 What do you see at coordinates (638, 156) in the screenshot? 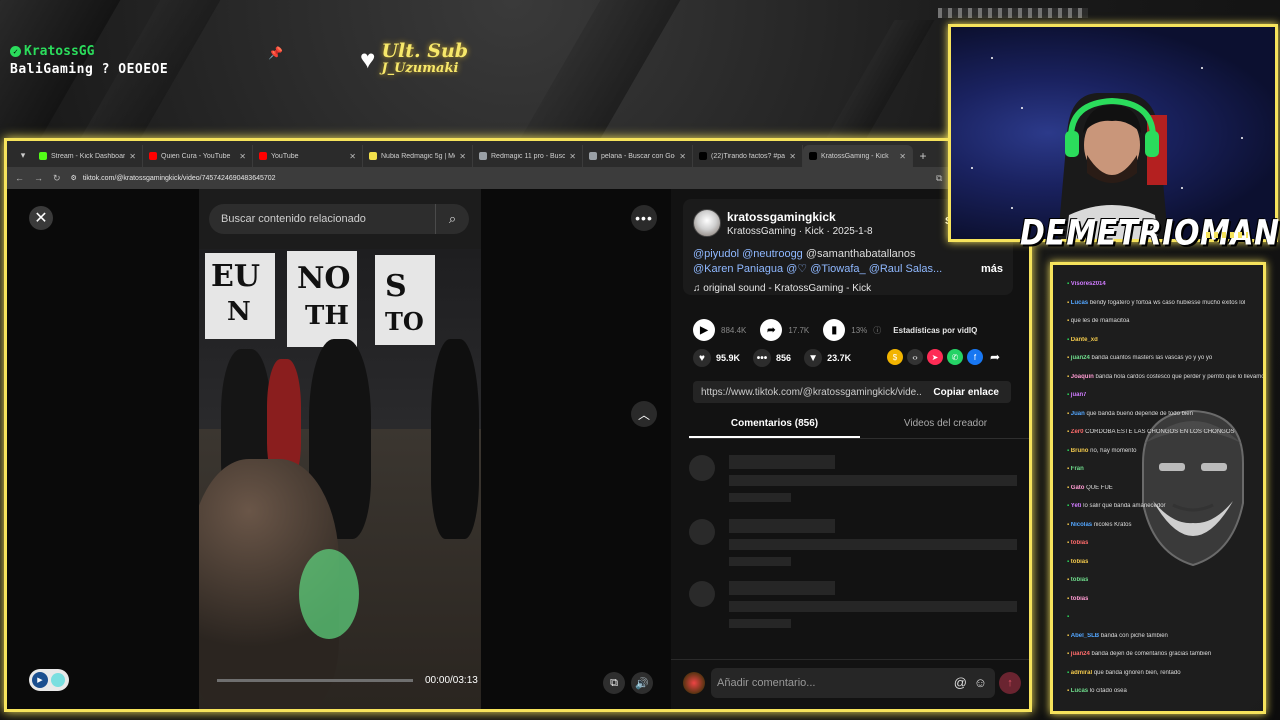
I see `browser-tab: pelana - Buscar con Goo ✕` at bounding box center [638, 156].